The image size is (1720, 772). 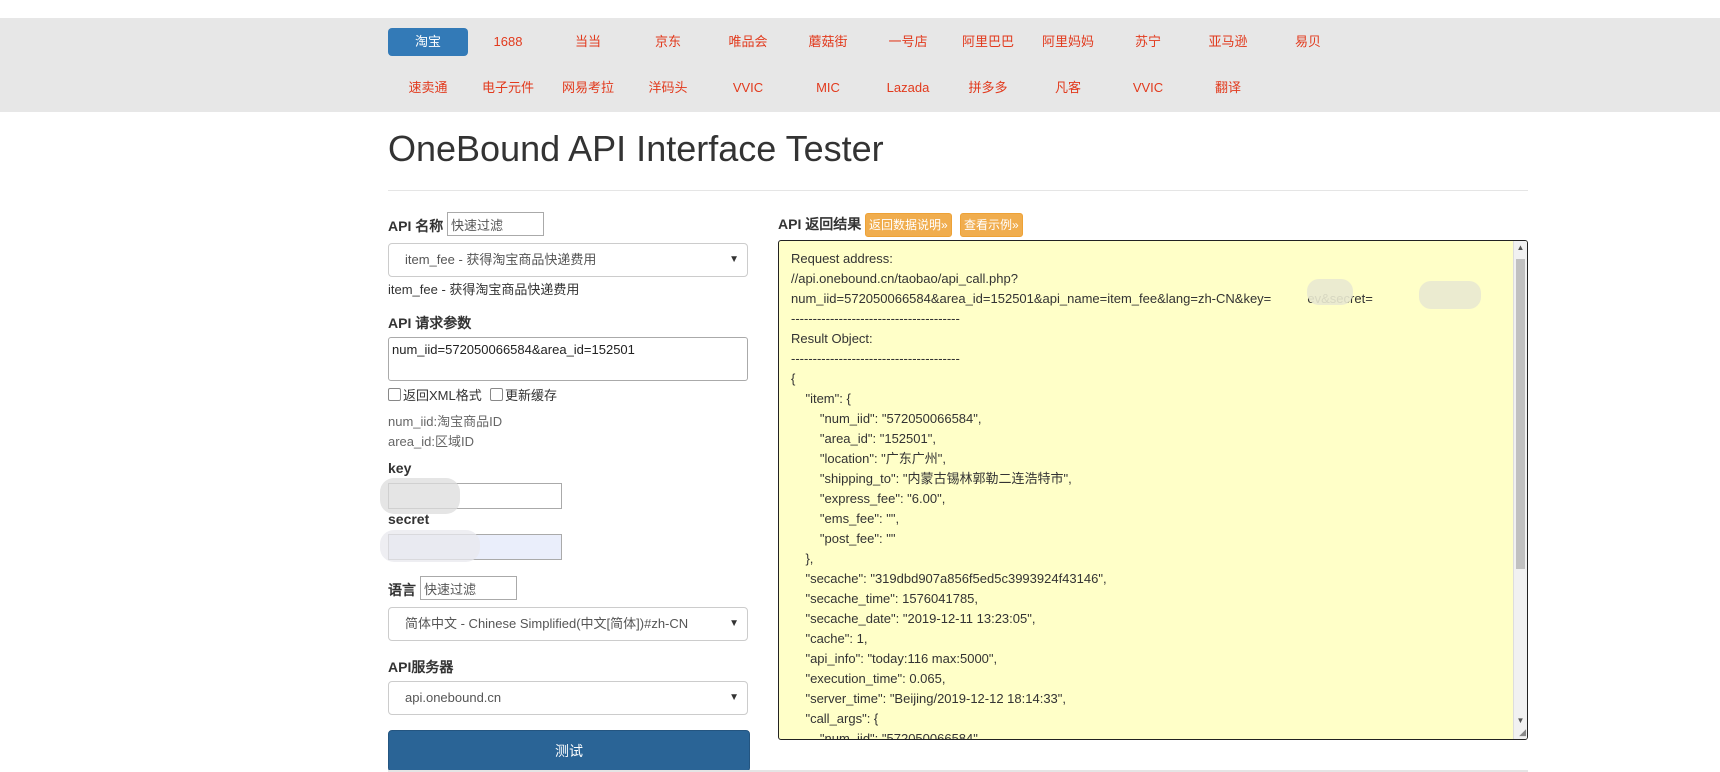 What do you see at coordinates (1228, 88) in the screenshot?
I see `platform-tab: 翻译` at bounding box center [1228, 88].